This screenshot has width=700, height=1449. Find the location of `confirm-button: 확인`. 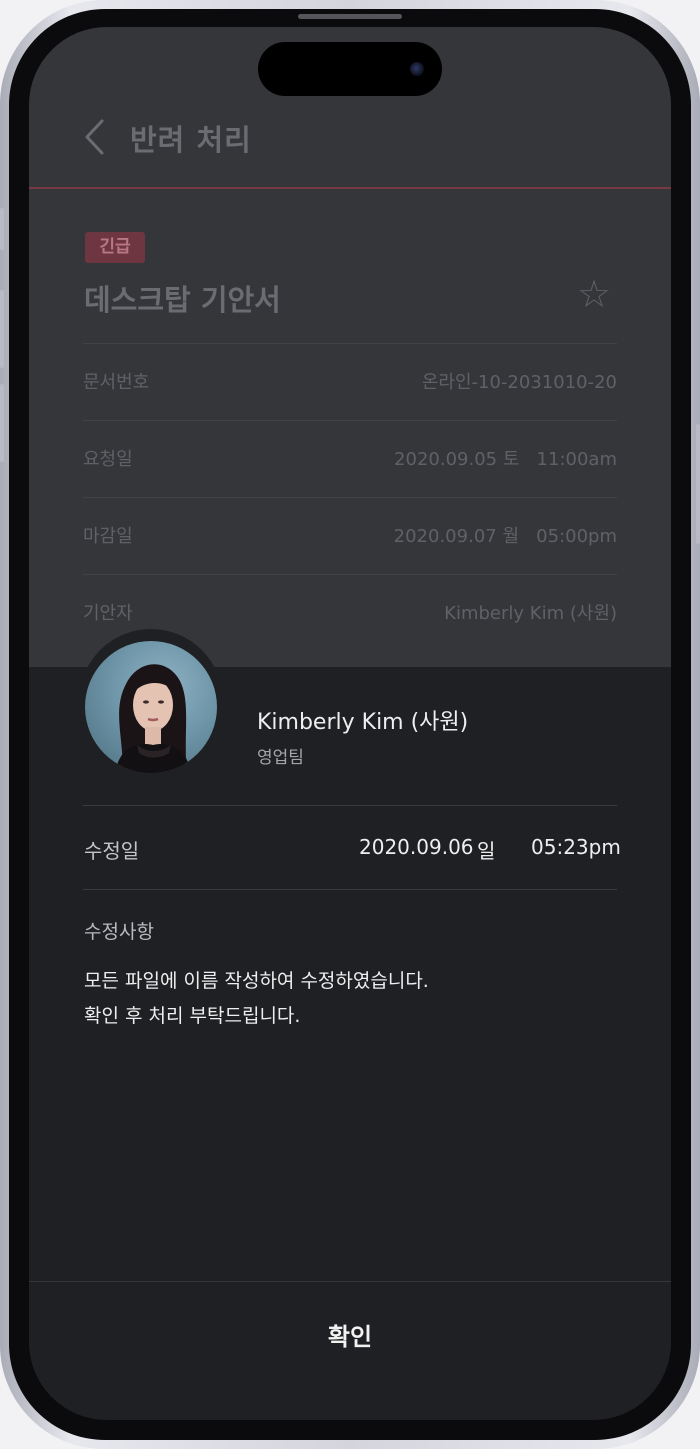

confirm-button: 확인 is located at coordinates (350, 1334).